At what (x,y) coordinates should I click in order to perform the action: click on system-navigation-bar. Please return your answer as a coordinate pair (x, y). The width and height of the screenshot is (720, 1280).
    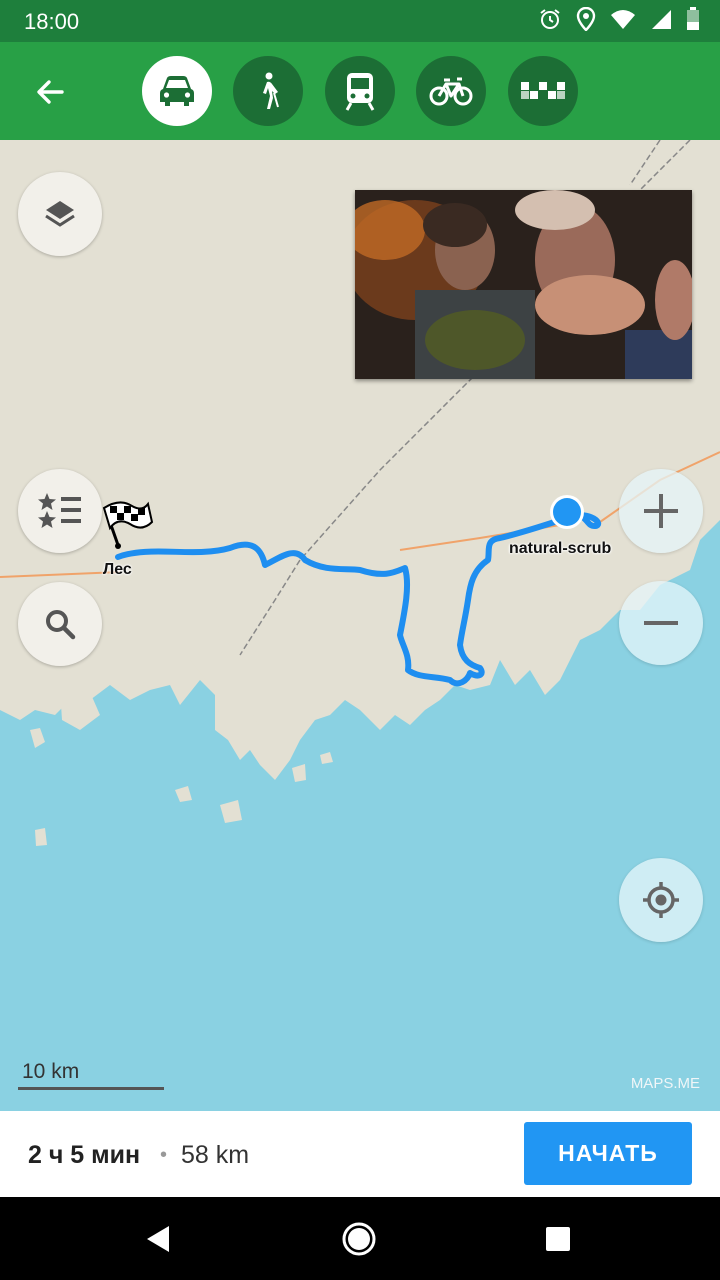
    Looking at the image, I should click on (360, 1238).